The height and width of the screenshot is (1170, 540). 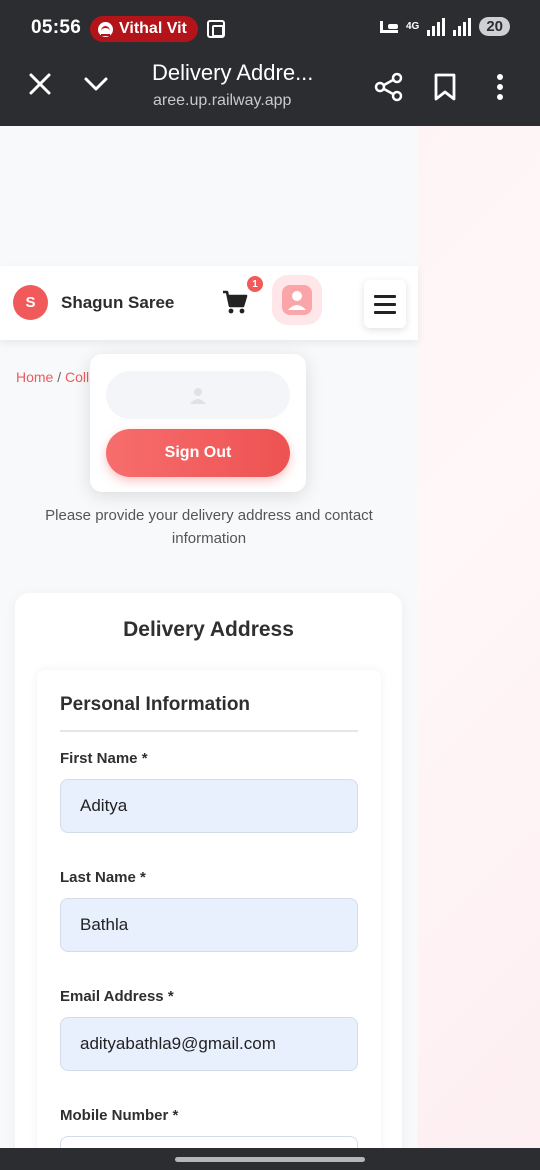 I want to click on site-navbar: S Shagun Saree 1, so click(x=209, y=303).